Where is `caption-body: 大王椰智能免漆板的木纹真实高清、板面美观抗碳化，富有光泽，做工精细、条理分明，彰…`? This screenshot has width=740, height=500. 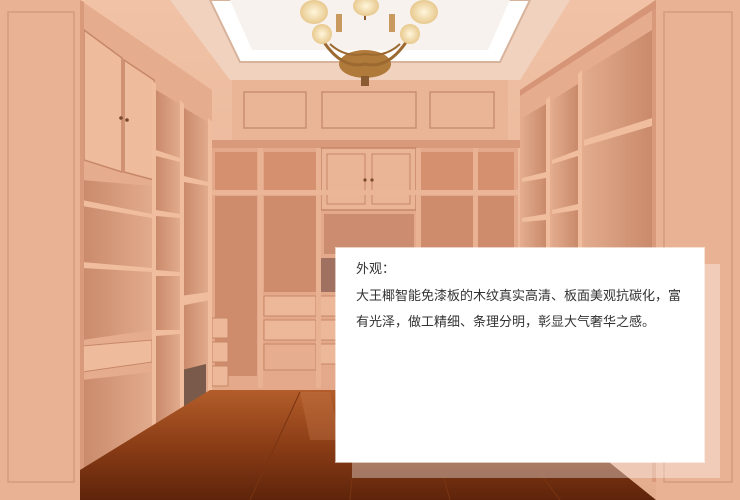 caption-body: 大王椰智能免漆板的木纹真实高清、板面美观抗碳化，富有光泽，做工精细、条理分明，彰… is located at coordinates (519, 309).